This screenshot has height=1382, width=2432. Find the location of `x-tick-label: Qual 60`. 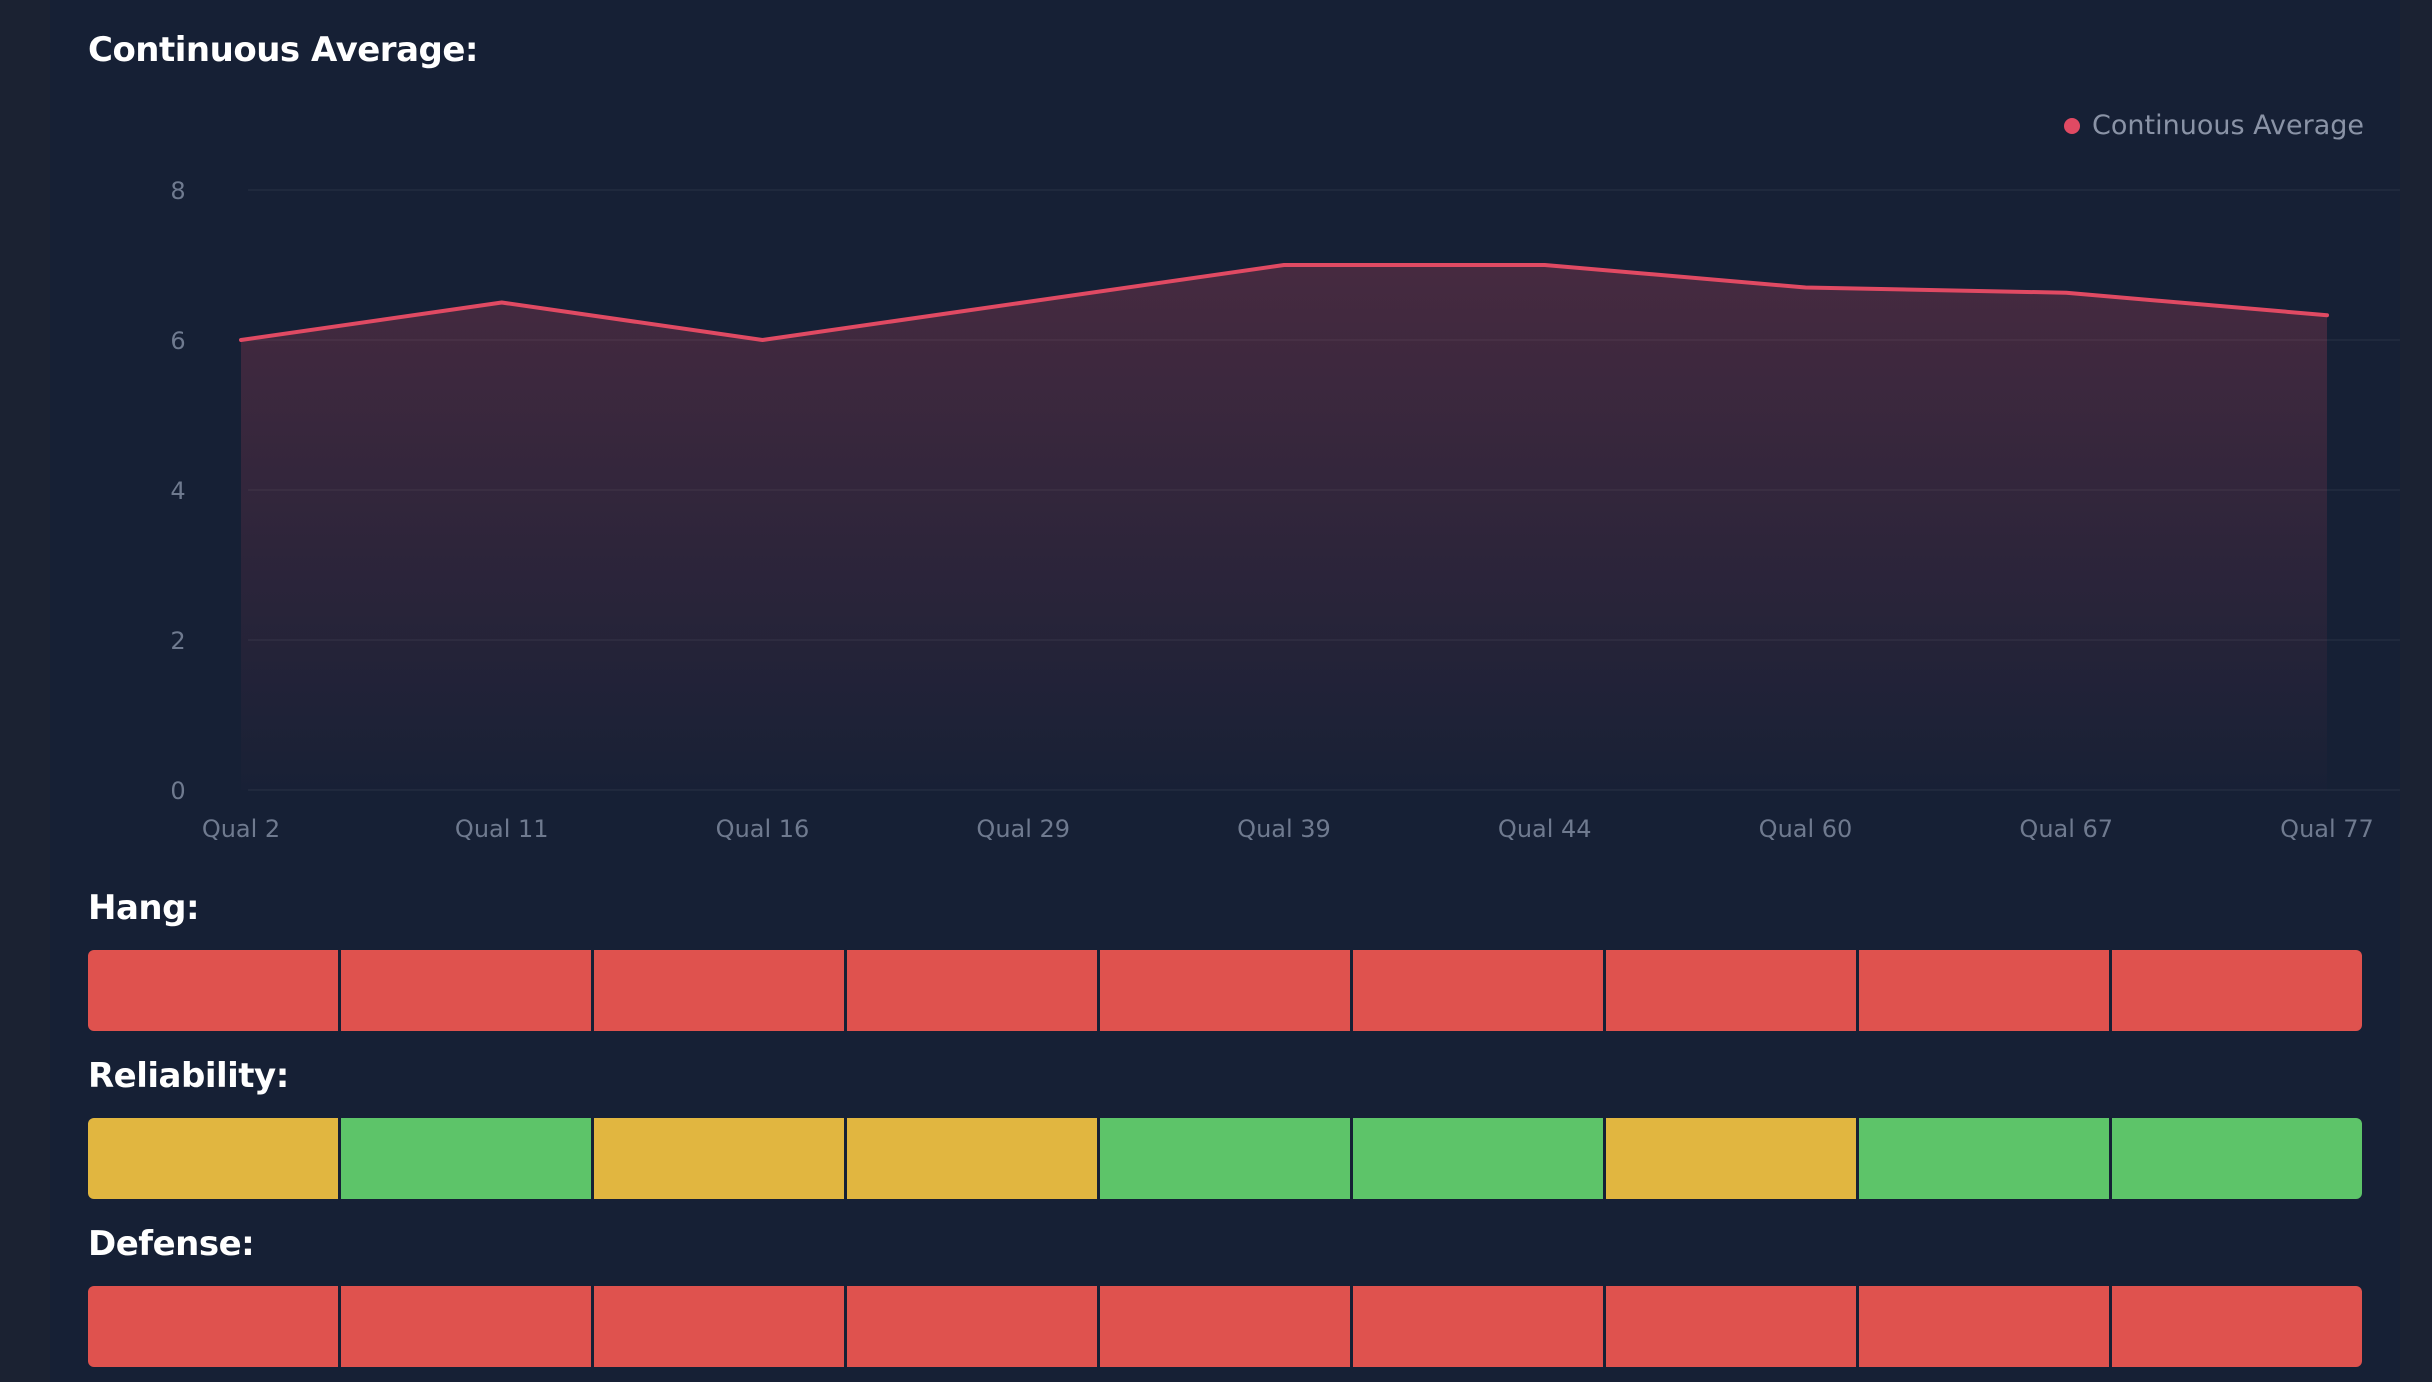

x-tick-label: Qual 60 is located at coordinates (1806, 829).